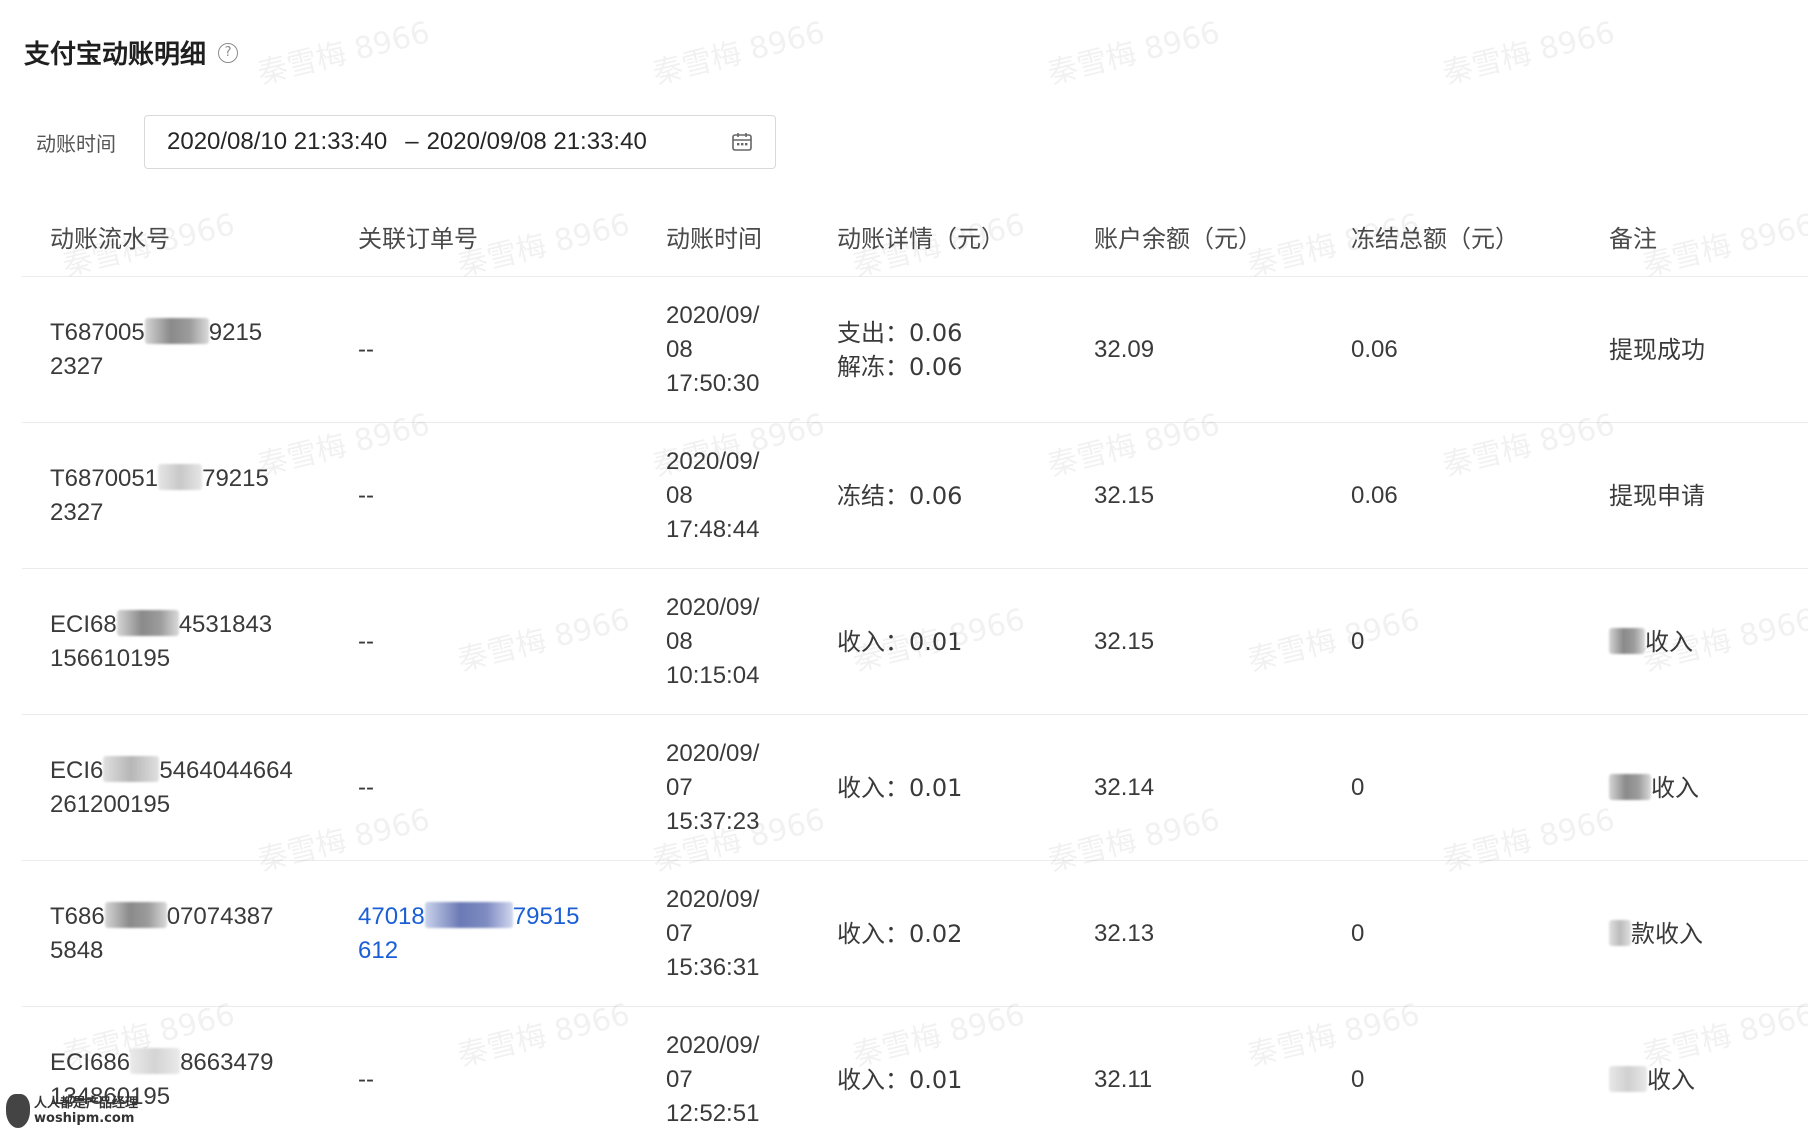 The height and width of the screenshot is (1142, 1808). Describe the element at coordinates (713, 967) in the screenshot. I see `time-part: 15:36:31` at that location.